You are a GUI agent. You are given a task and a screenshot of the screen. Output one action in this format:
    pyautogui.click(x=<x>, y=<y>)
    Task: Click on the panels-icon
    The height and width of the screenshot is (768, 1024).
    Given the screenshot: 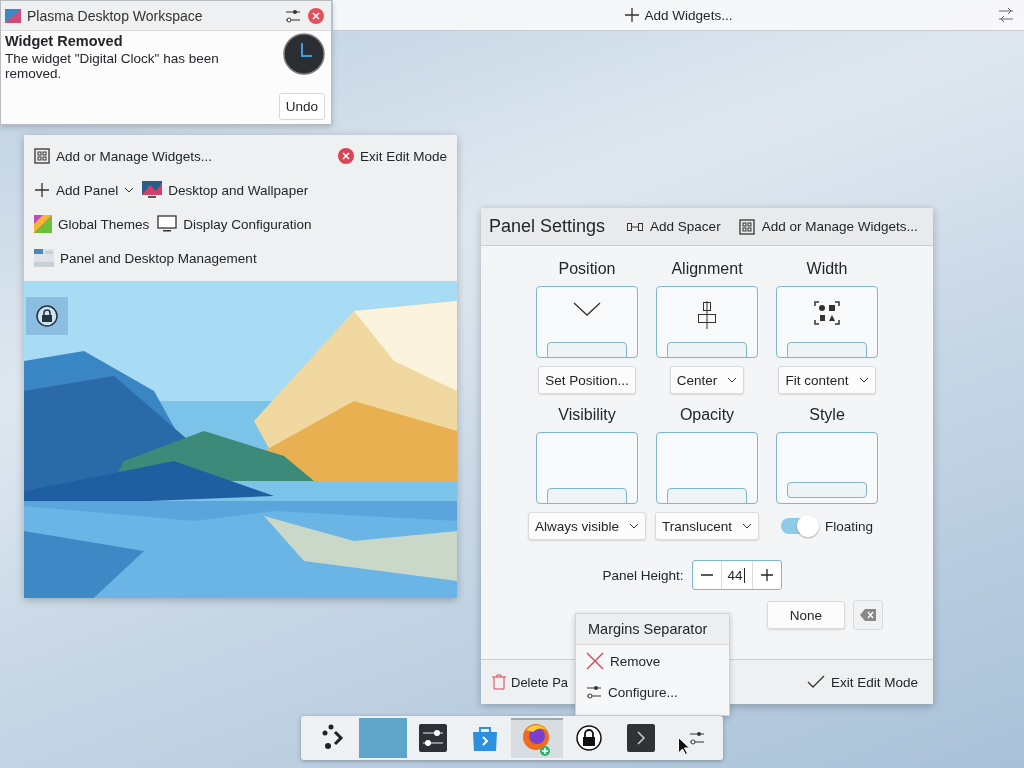 What is the action you would take?
    pyautogui.click(x=44, y=258)
    